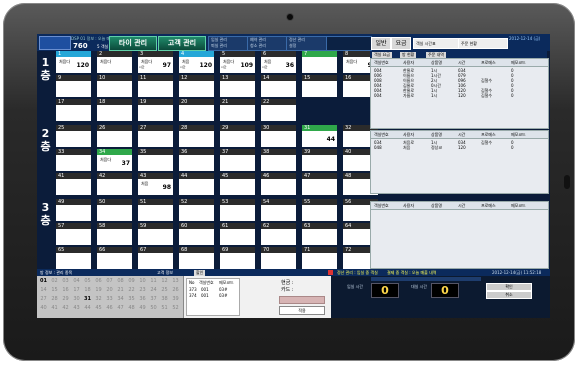 The width and height of the screenshot is (580, 365). What do you see at coordinates (76, 308) in the screenshot?
I see `day-number: 43` at bounding box center [76, 308].